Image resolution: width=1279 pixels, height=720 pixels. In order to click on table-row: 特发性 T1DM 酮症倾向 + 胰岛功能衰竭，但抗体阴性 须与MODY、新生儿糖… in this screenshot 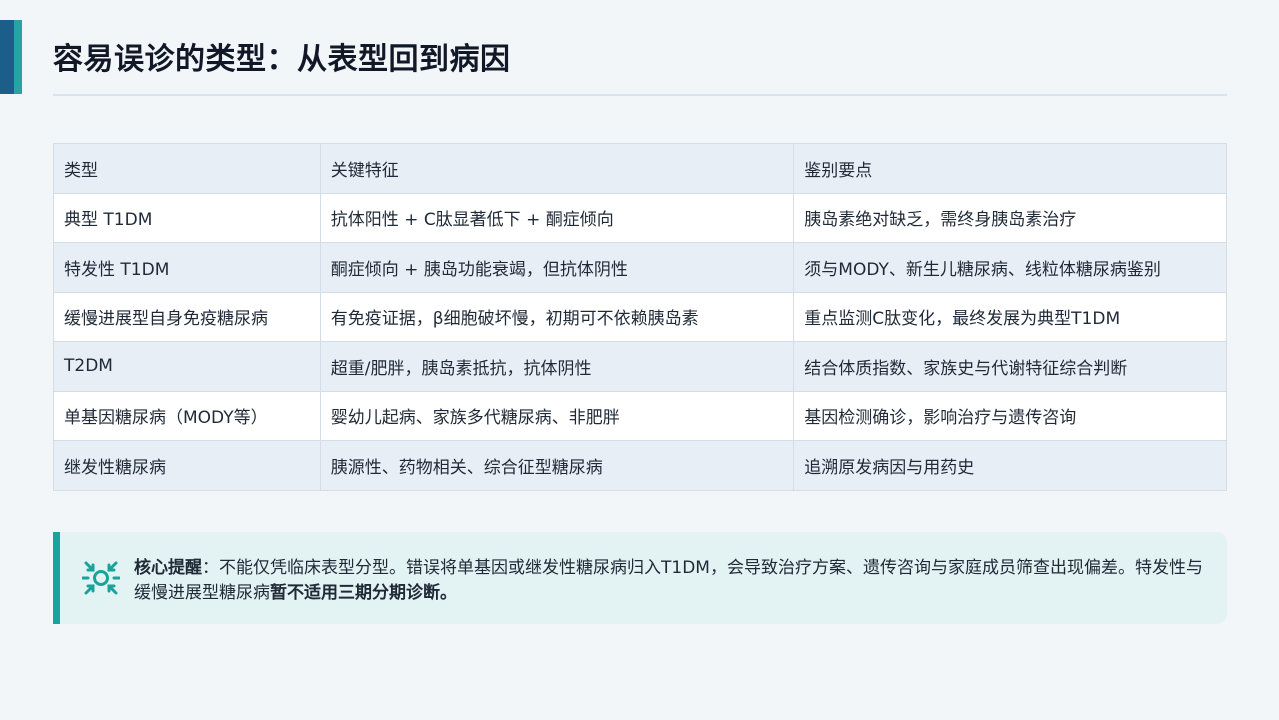, I will do `click(640, 267)`.